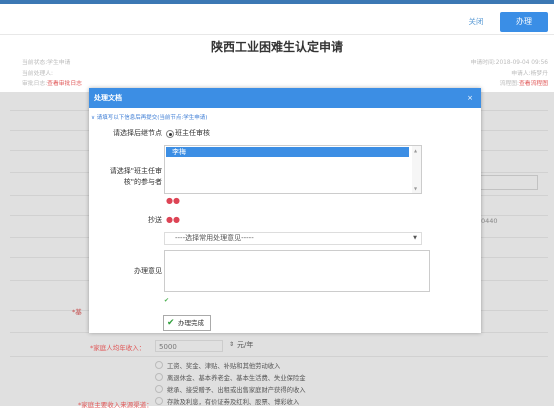  Describe the element at coordinates (415, 238) in the screenshot. I see `chevron-down-icon: ▼` at that location.